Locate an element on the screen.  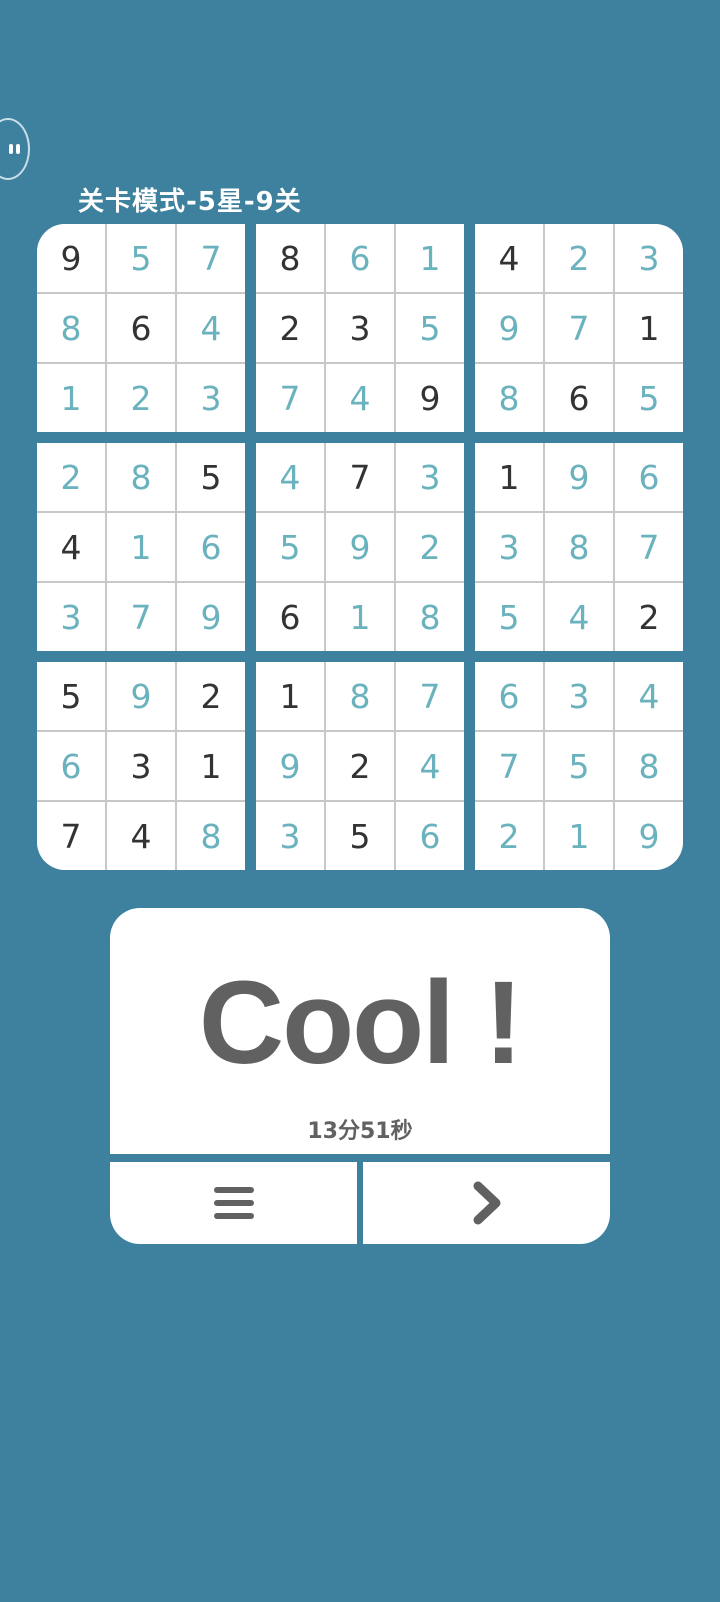
pause-icon is located at coordinates (14, 149).